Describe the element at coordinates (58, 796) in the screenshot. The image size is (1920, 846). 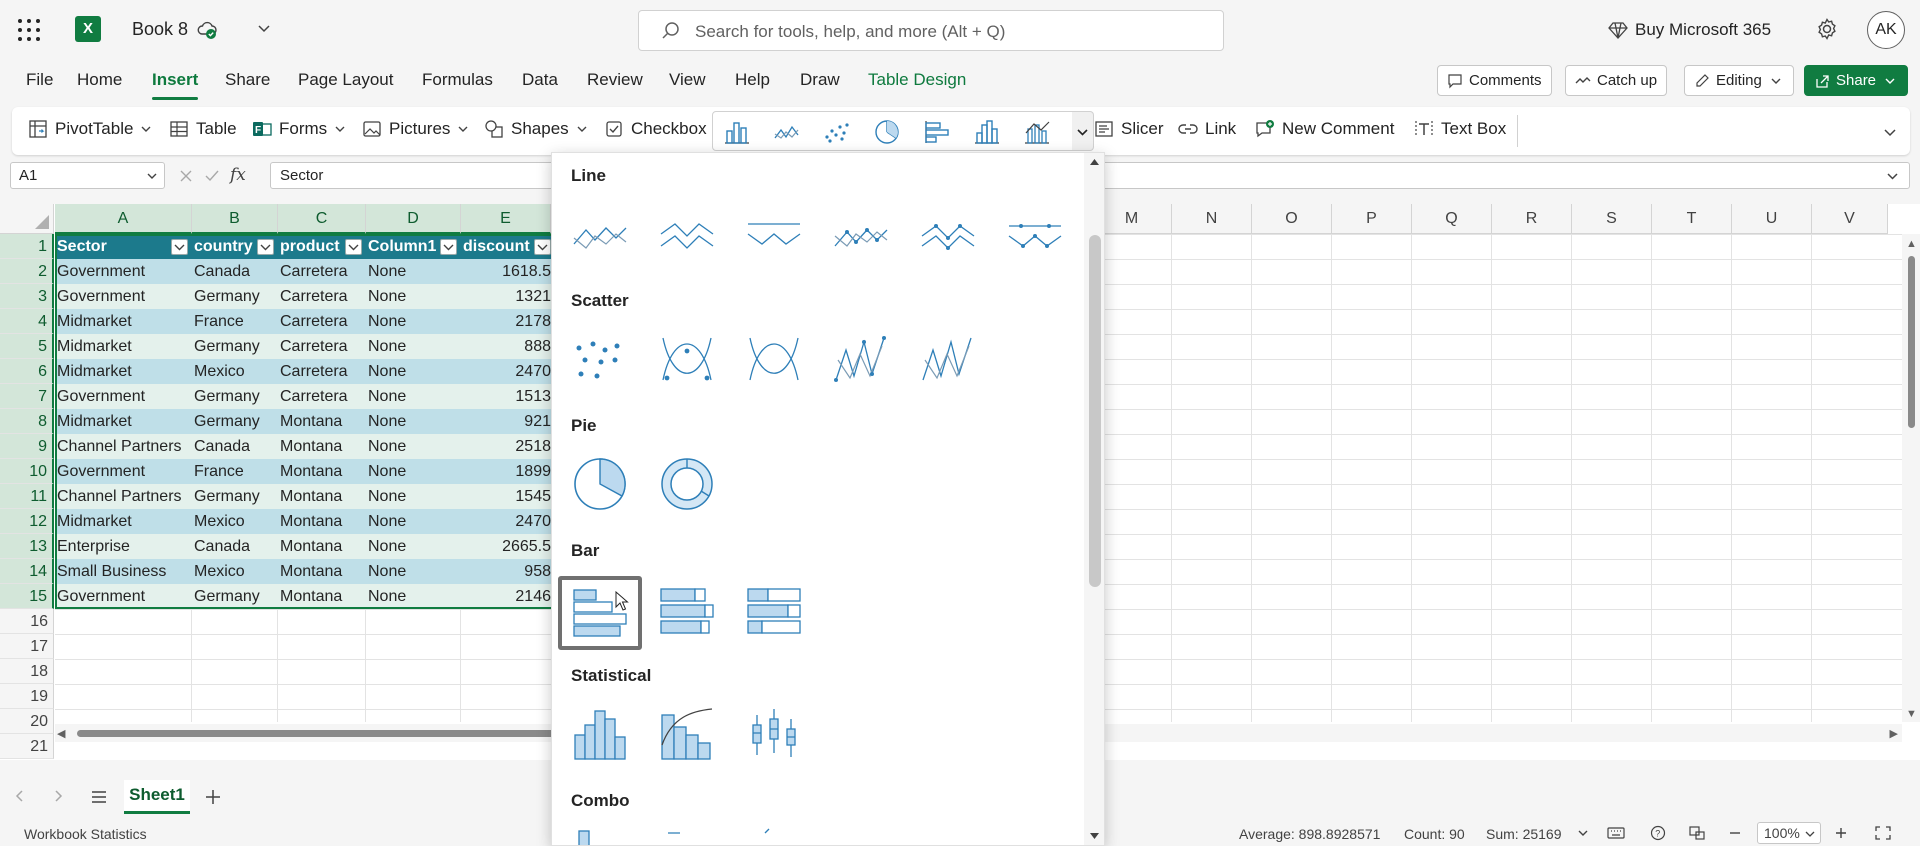
I see `next-sheet-icon` at that location.